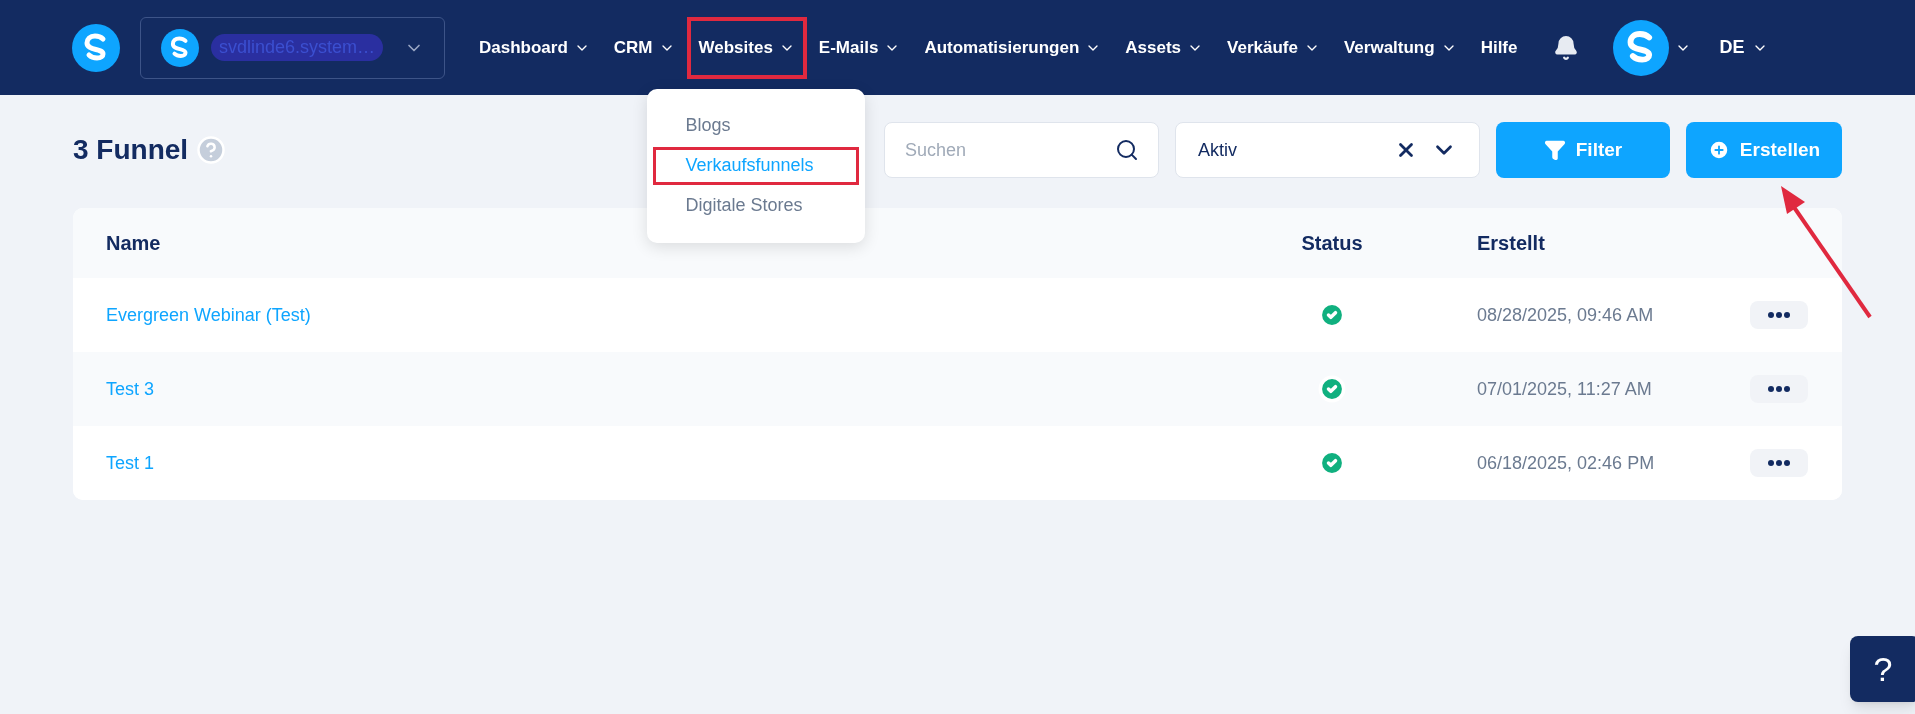 The image size is (1915, 714). I want to click on column-header: Name, so click(134, 243).